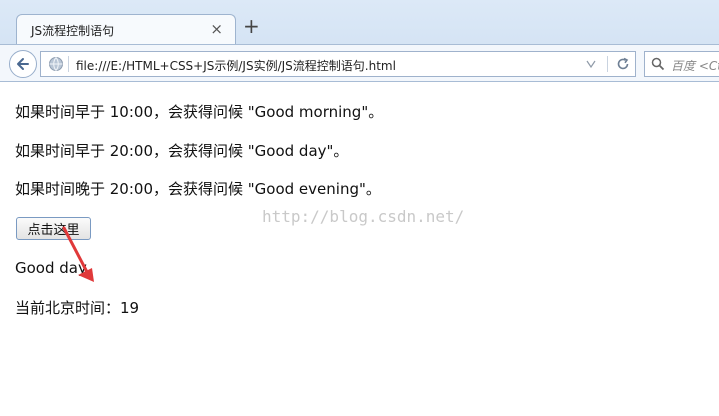 This screenshot has width=719, height=416. Describe the element at coordinates (199, 112) in the screenshot. I see `condition-line-morning: 如果时间早于 10:00，会获得问候 "Good morning"。` at that location.